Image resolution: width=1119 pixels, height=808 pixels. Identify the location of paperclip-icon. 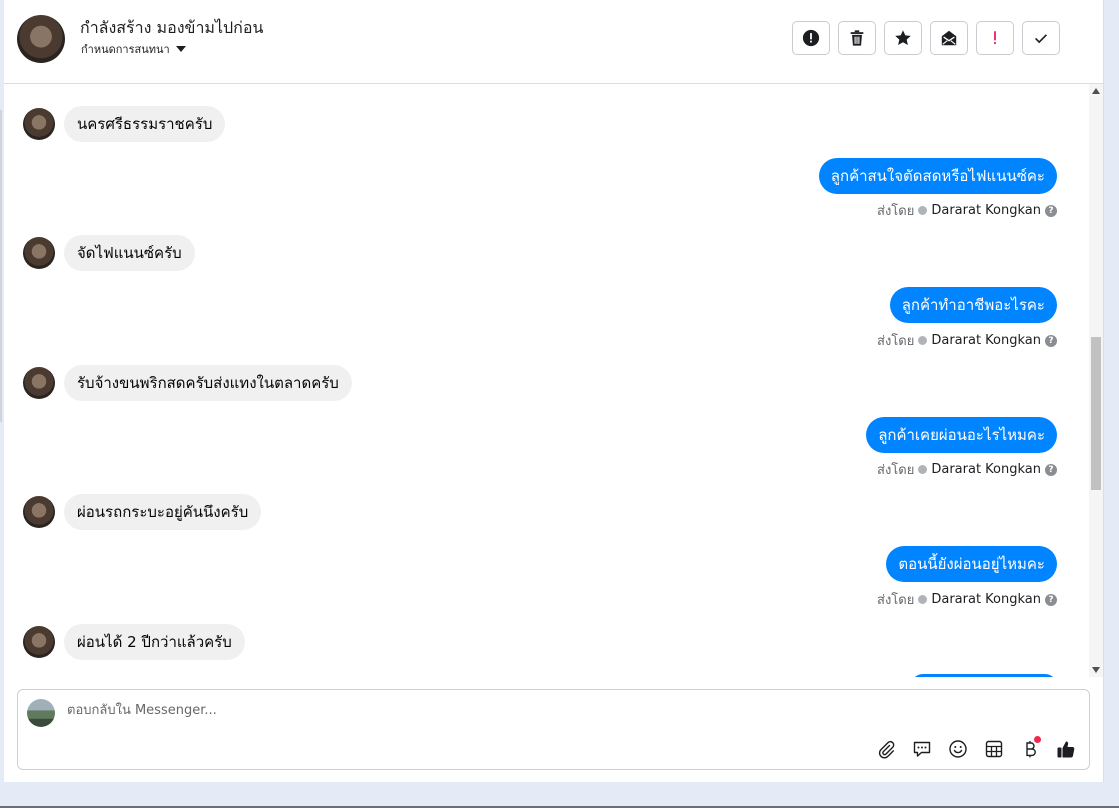
(886, 749).